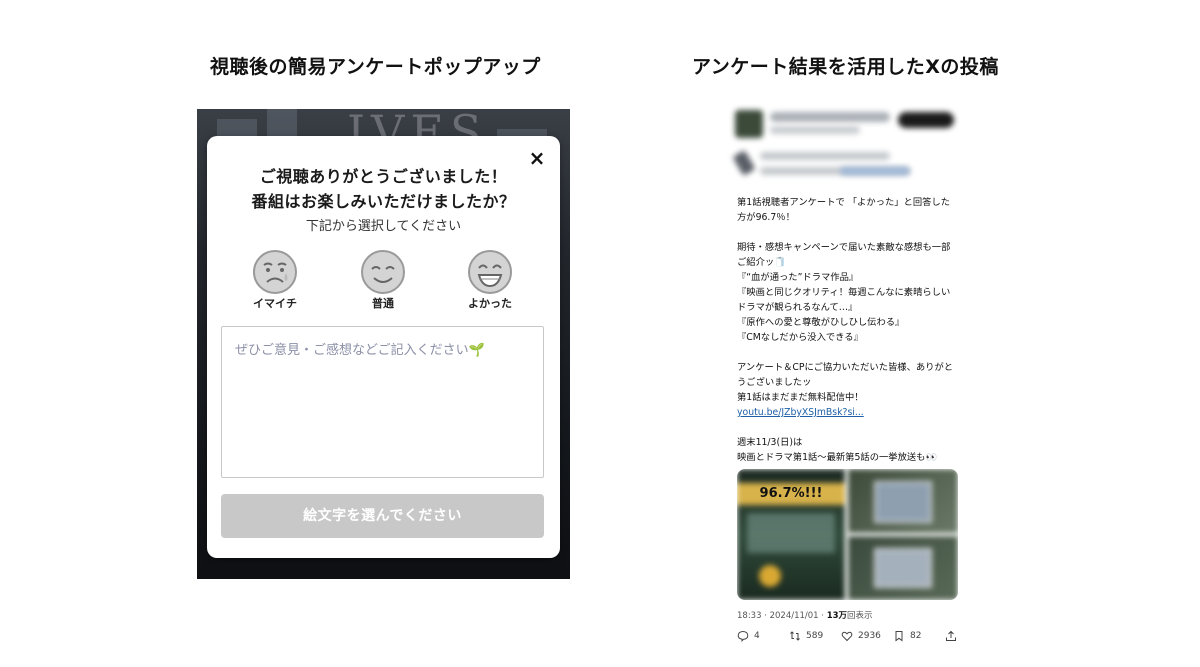  I want to click on comment-placeholder: ぜひご意見・ご感想などご記入ください, so click(352, 350).